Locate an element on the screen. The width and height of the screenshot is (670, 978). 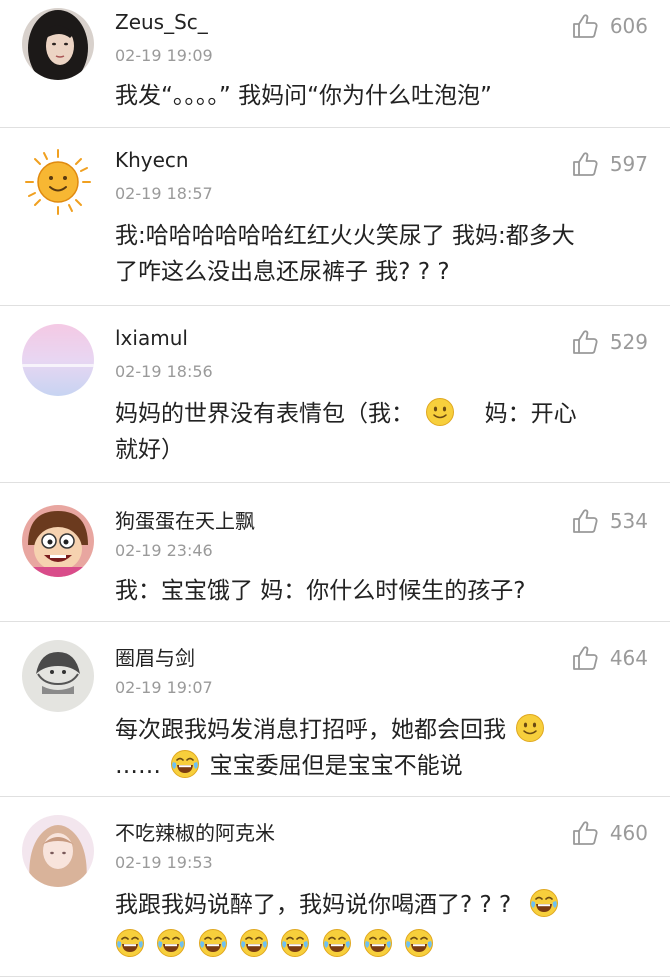
like-button: 464 is located at coordinates (610, 658).